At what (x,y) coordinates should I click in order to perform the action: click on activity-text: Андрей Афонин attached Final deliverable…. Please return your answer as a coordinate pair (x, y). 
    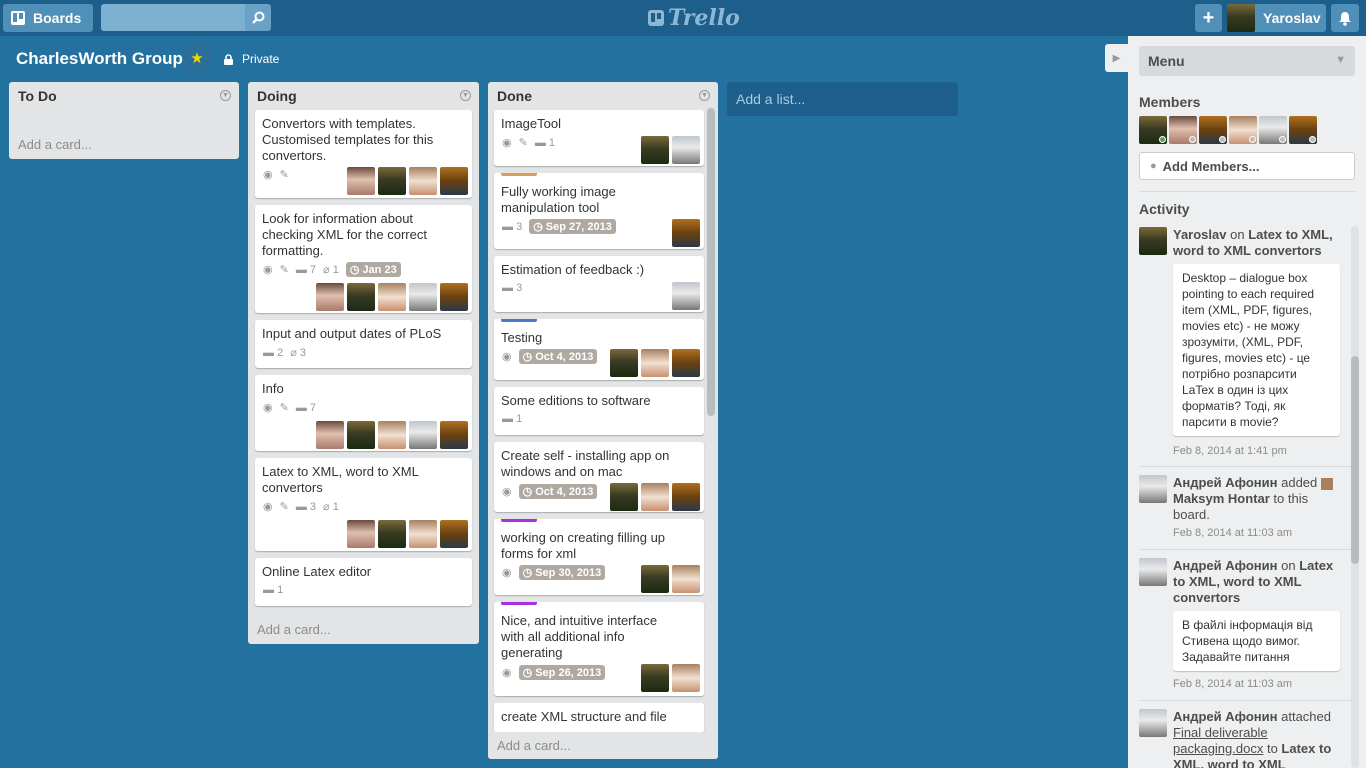
    Looking at the image, I should click on (1258, 738).